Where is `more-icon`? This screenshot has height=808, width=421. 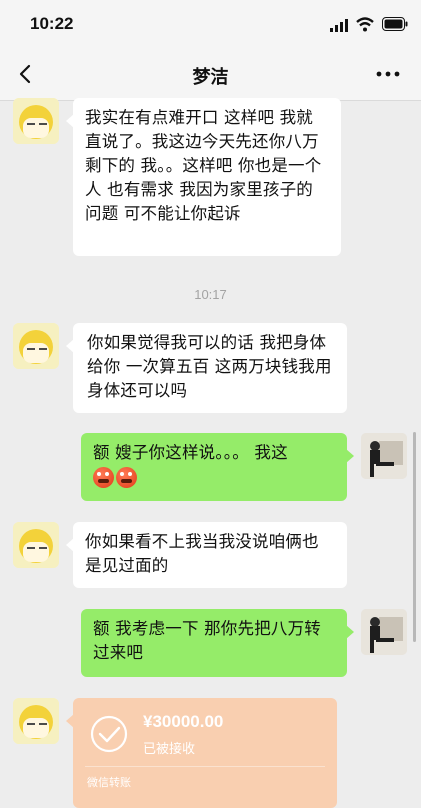 more-icon is located at coordinates (388, 74).